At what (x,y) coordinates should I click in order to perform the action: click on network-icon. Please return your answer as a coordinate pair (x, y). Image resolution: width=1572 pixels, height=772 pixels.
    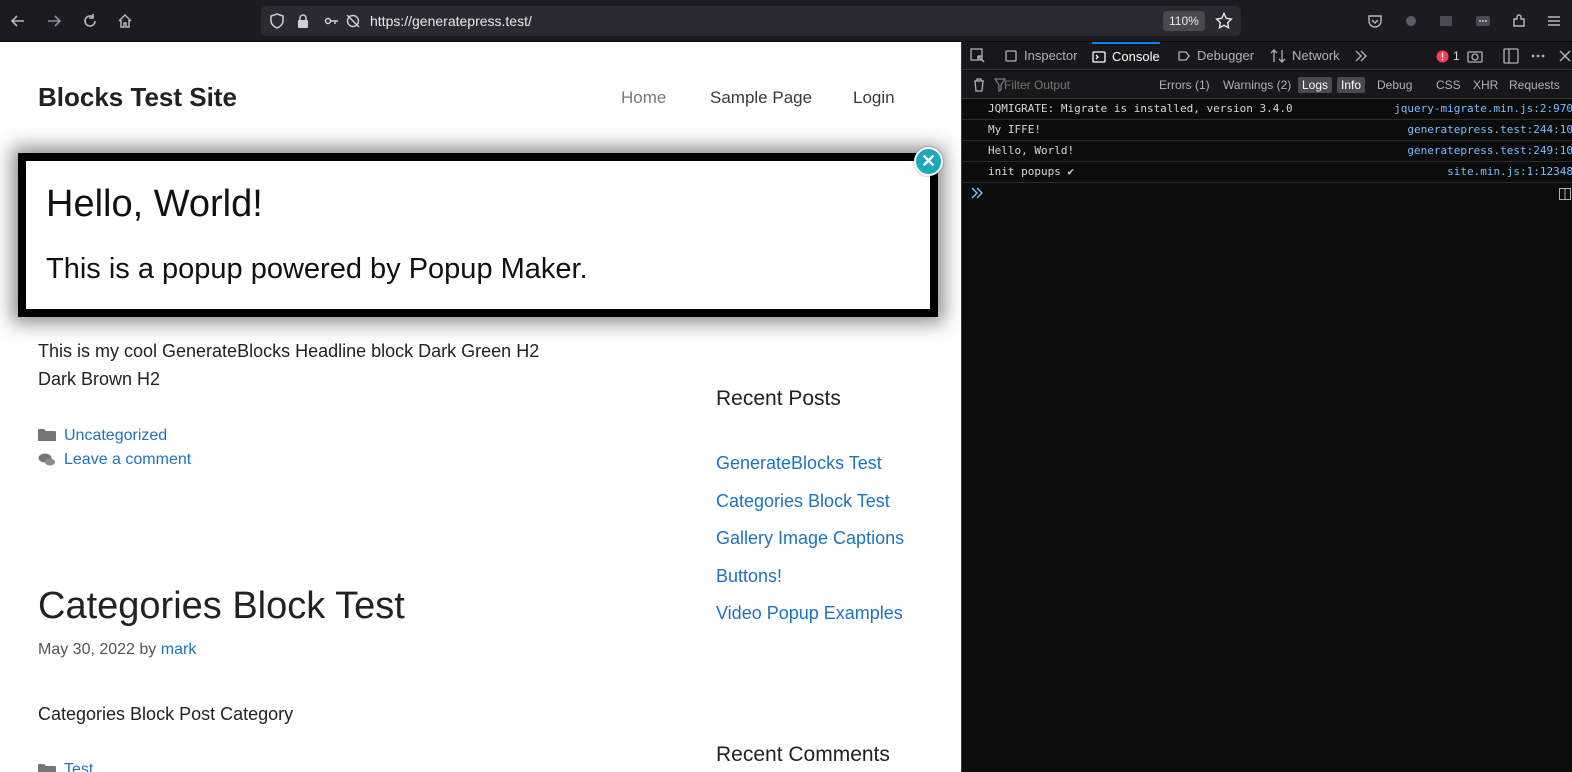
    Looking at the image, I should click on (1278, 56).